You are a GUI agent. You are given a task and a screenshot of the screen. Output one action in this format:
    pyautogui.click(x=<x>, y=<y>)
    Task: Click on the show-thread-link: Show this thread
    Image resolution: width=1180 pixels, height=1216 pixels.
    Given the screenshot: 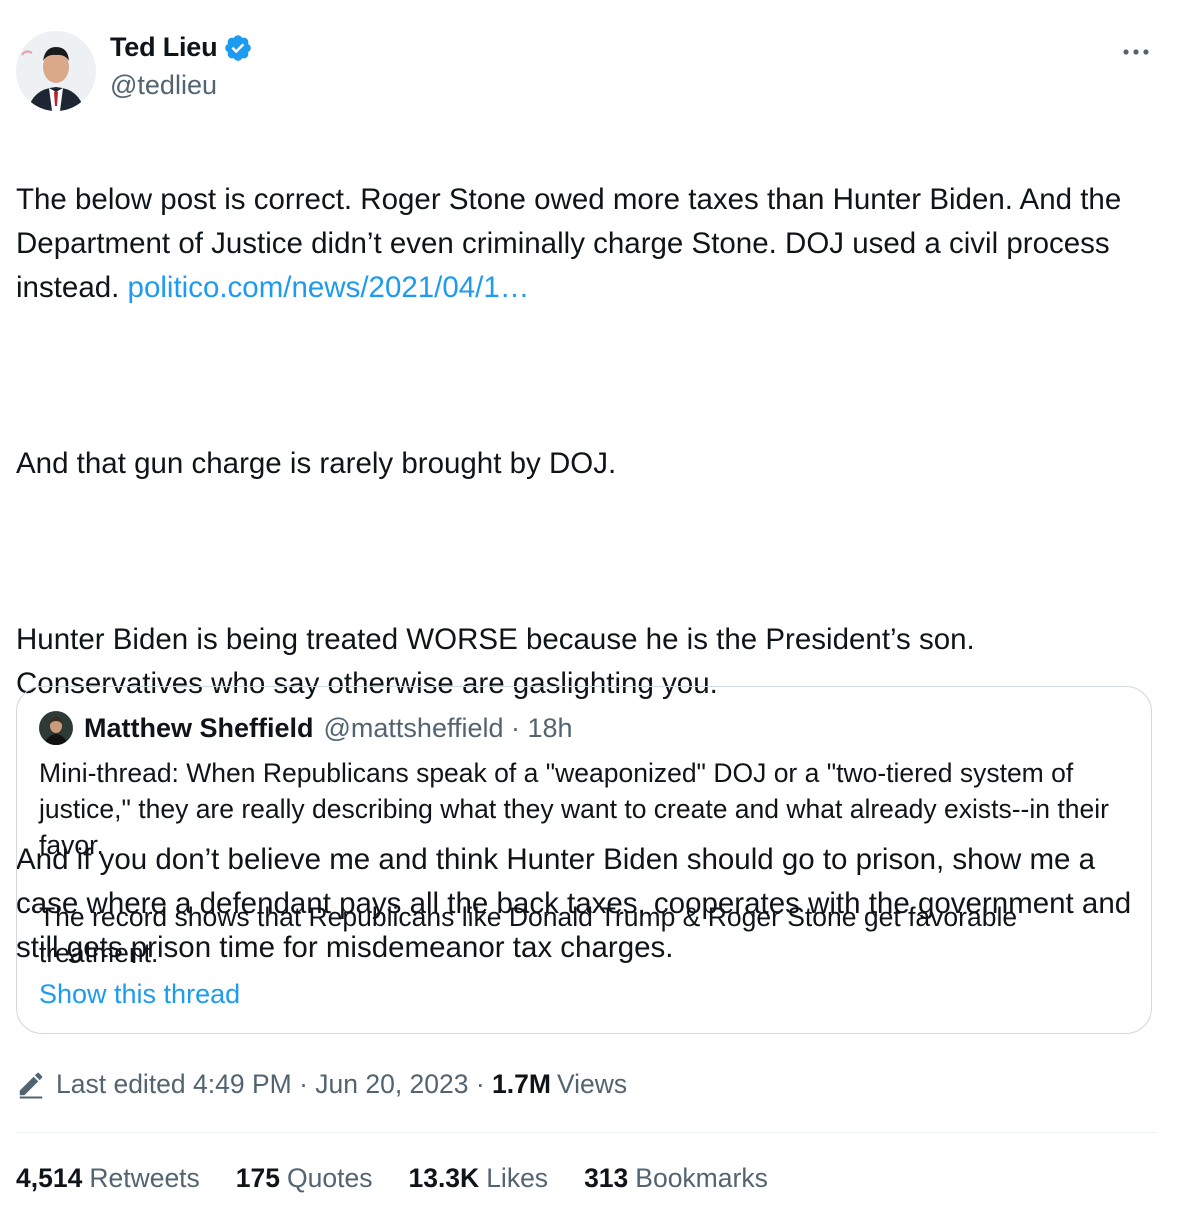 What is the action you would take?
    pyautogui.click(x=139, y=994)
    